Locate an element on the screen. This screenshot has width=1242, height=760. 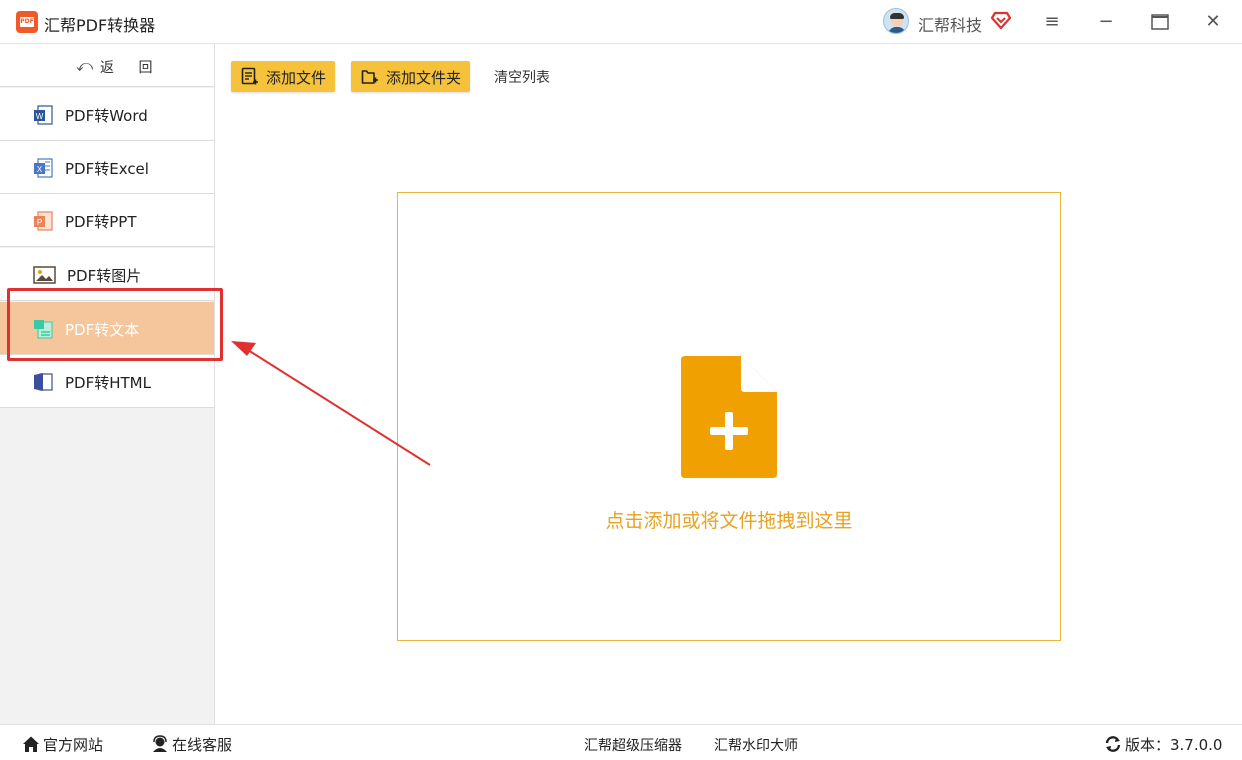
minimize-button: − is located at coordinates (1106, 22).